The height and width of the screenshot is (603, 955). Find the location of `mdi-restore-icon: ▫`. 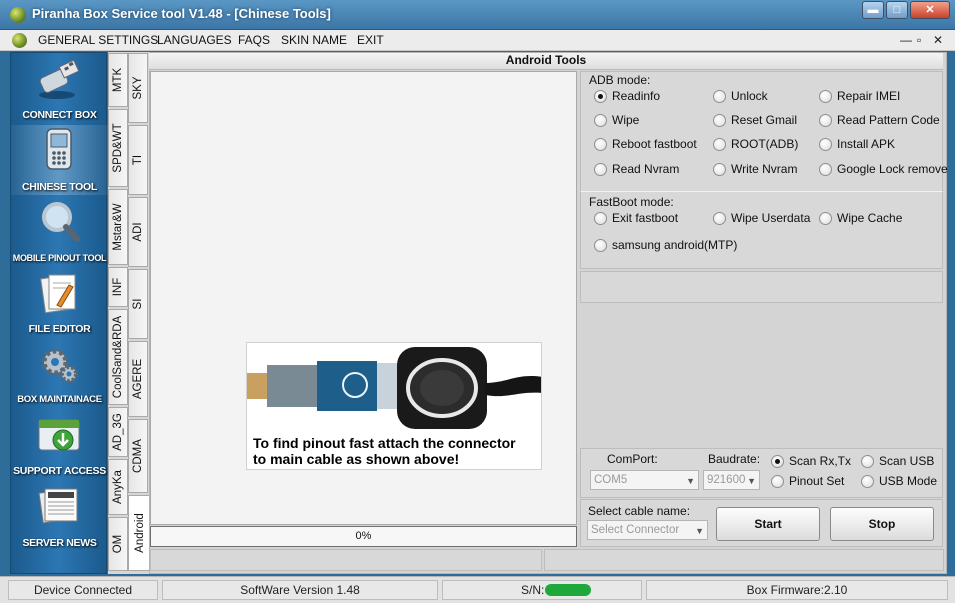

mdi-restore-icon: ▫ is located at coordinates (919, 40).